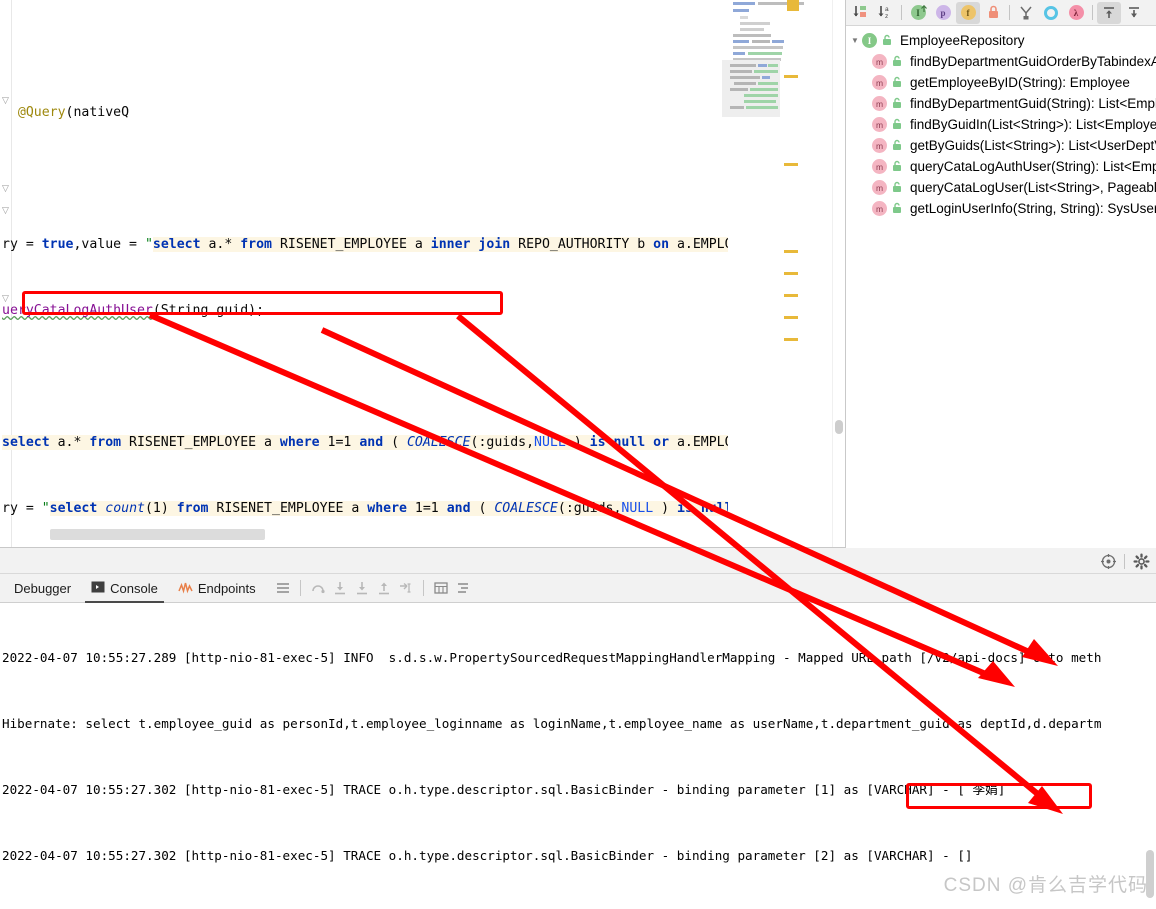 The image size is (1156, 909). What do you see at coordinates (962, 40) in the screenshot?
I see `tree-node-label: EmployeeRepository` at bounding box center [962, 40].